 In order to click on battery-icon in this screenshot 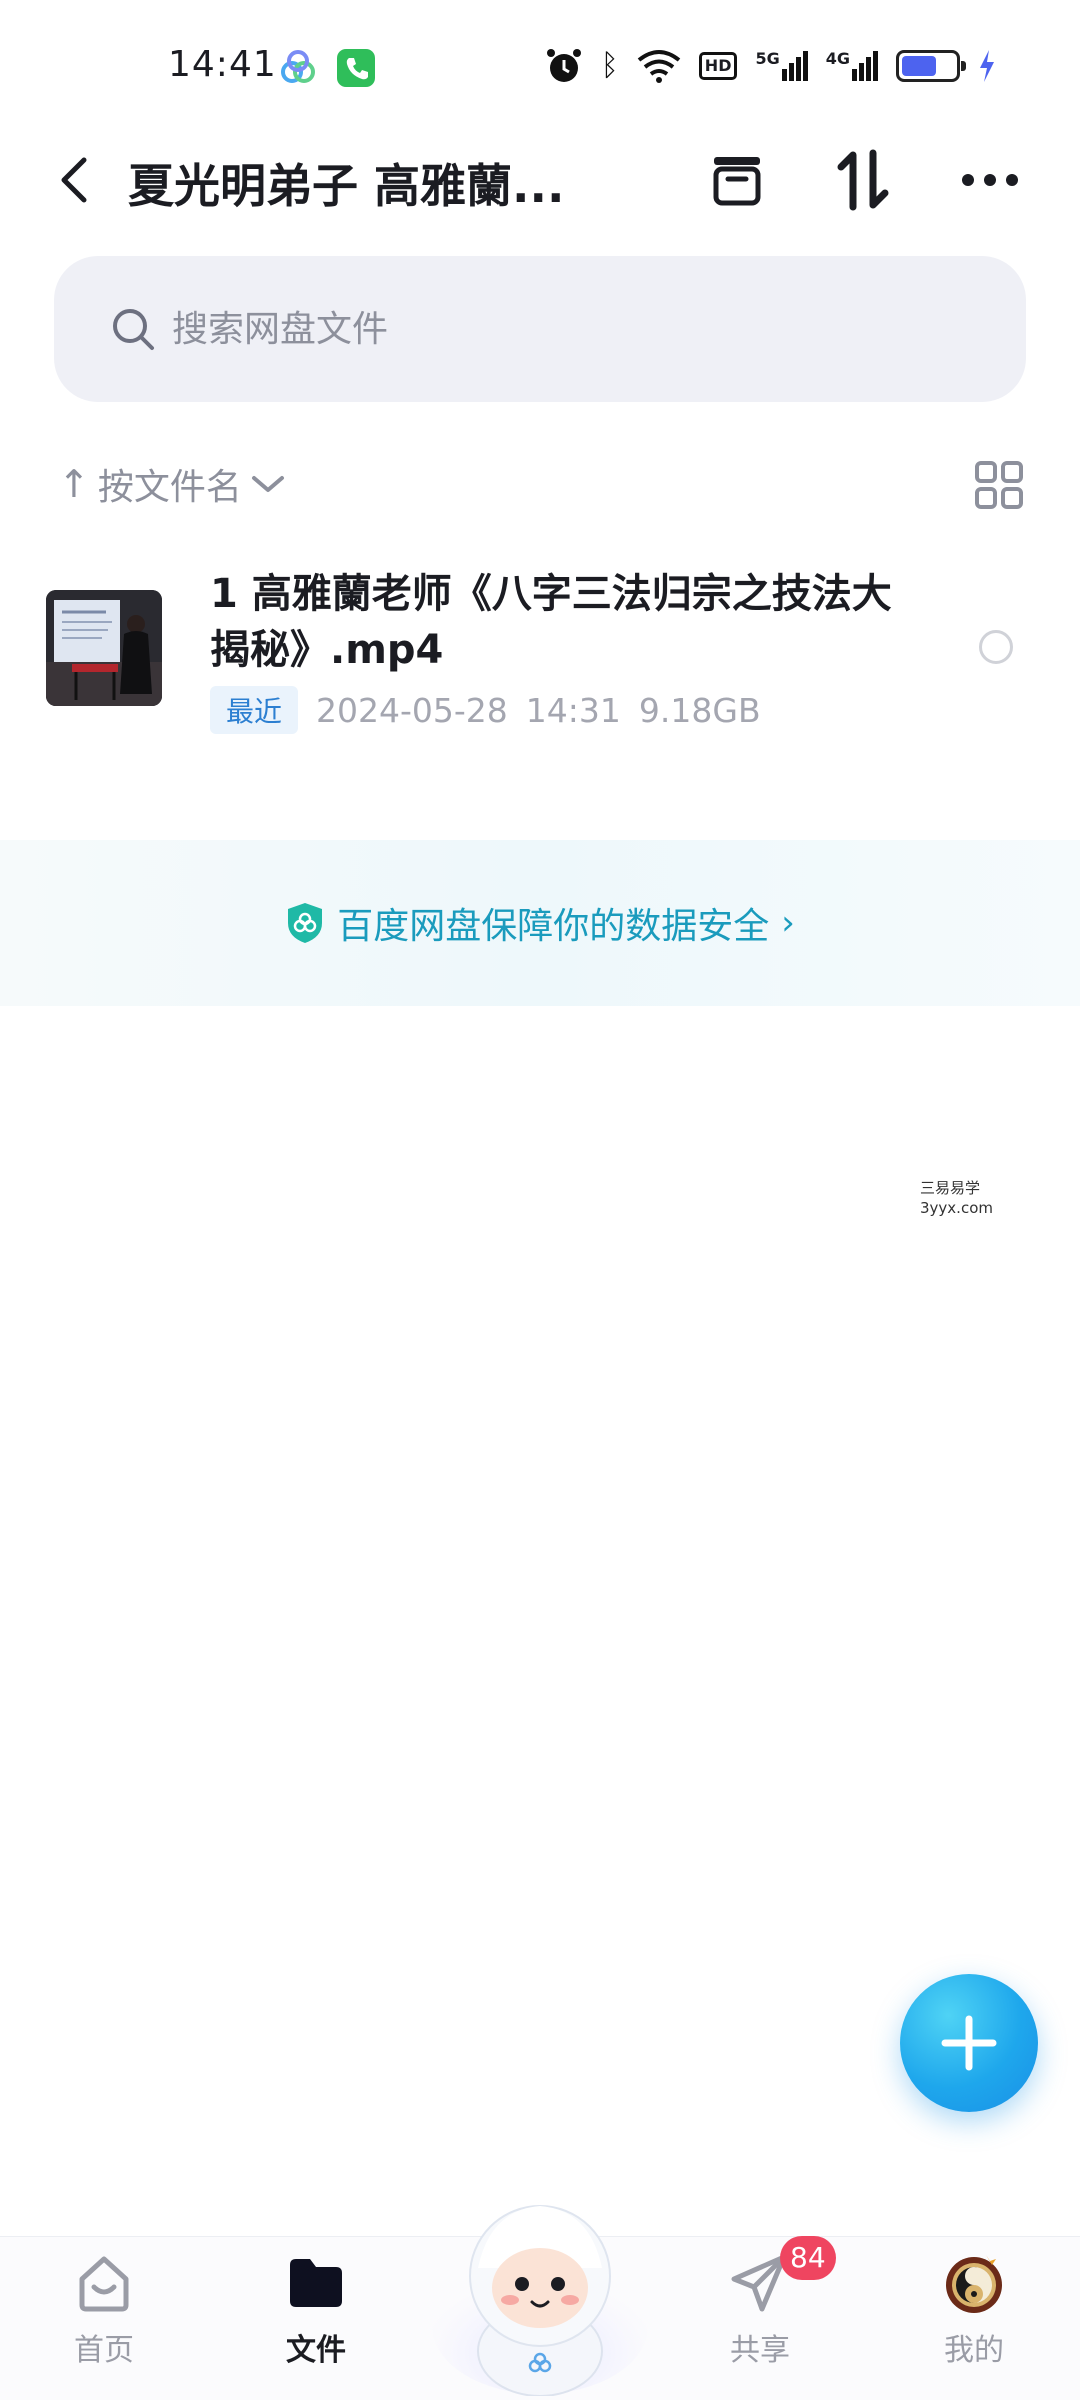, I will do `click(931, 66)`.